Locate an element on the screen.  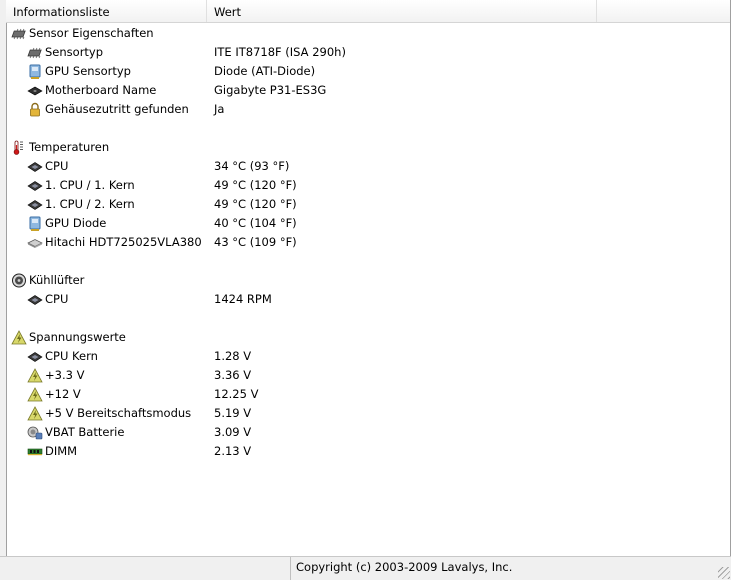
list-item: Sensortyp ITE IT8718F (ISA 290h) is located at coordinates (368, 52).